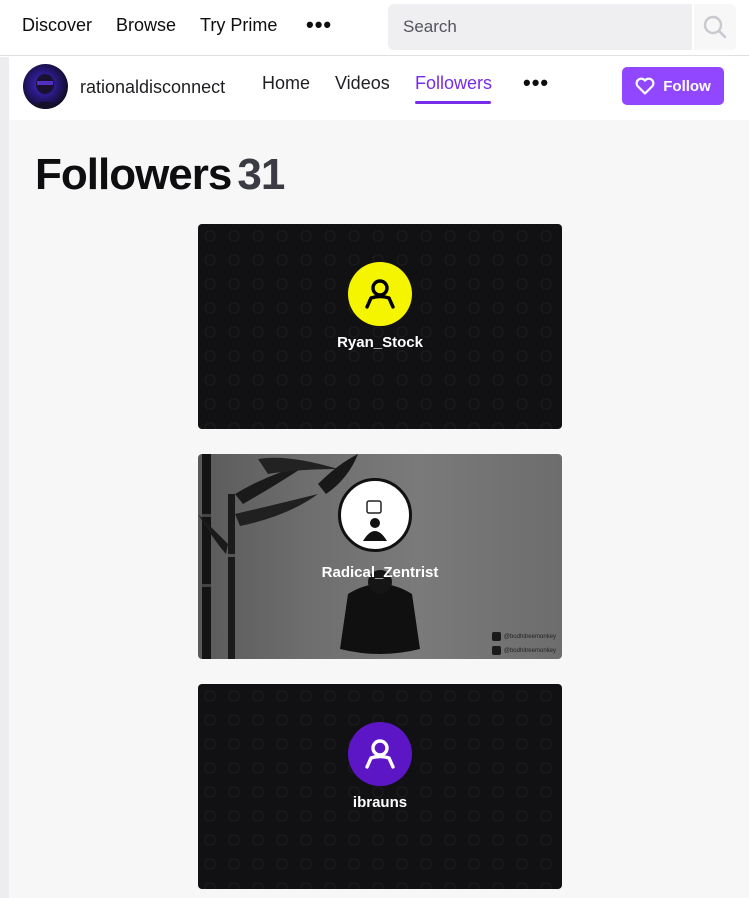  Describe the element at coordinates (496, 650) in the screenshot. I see `twitter-icon` at that location.